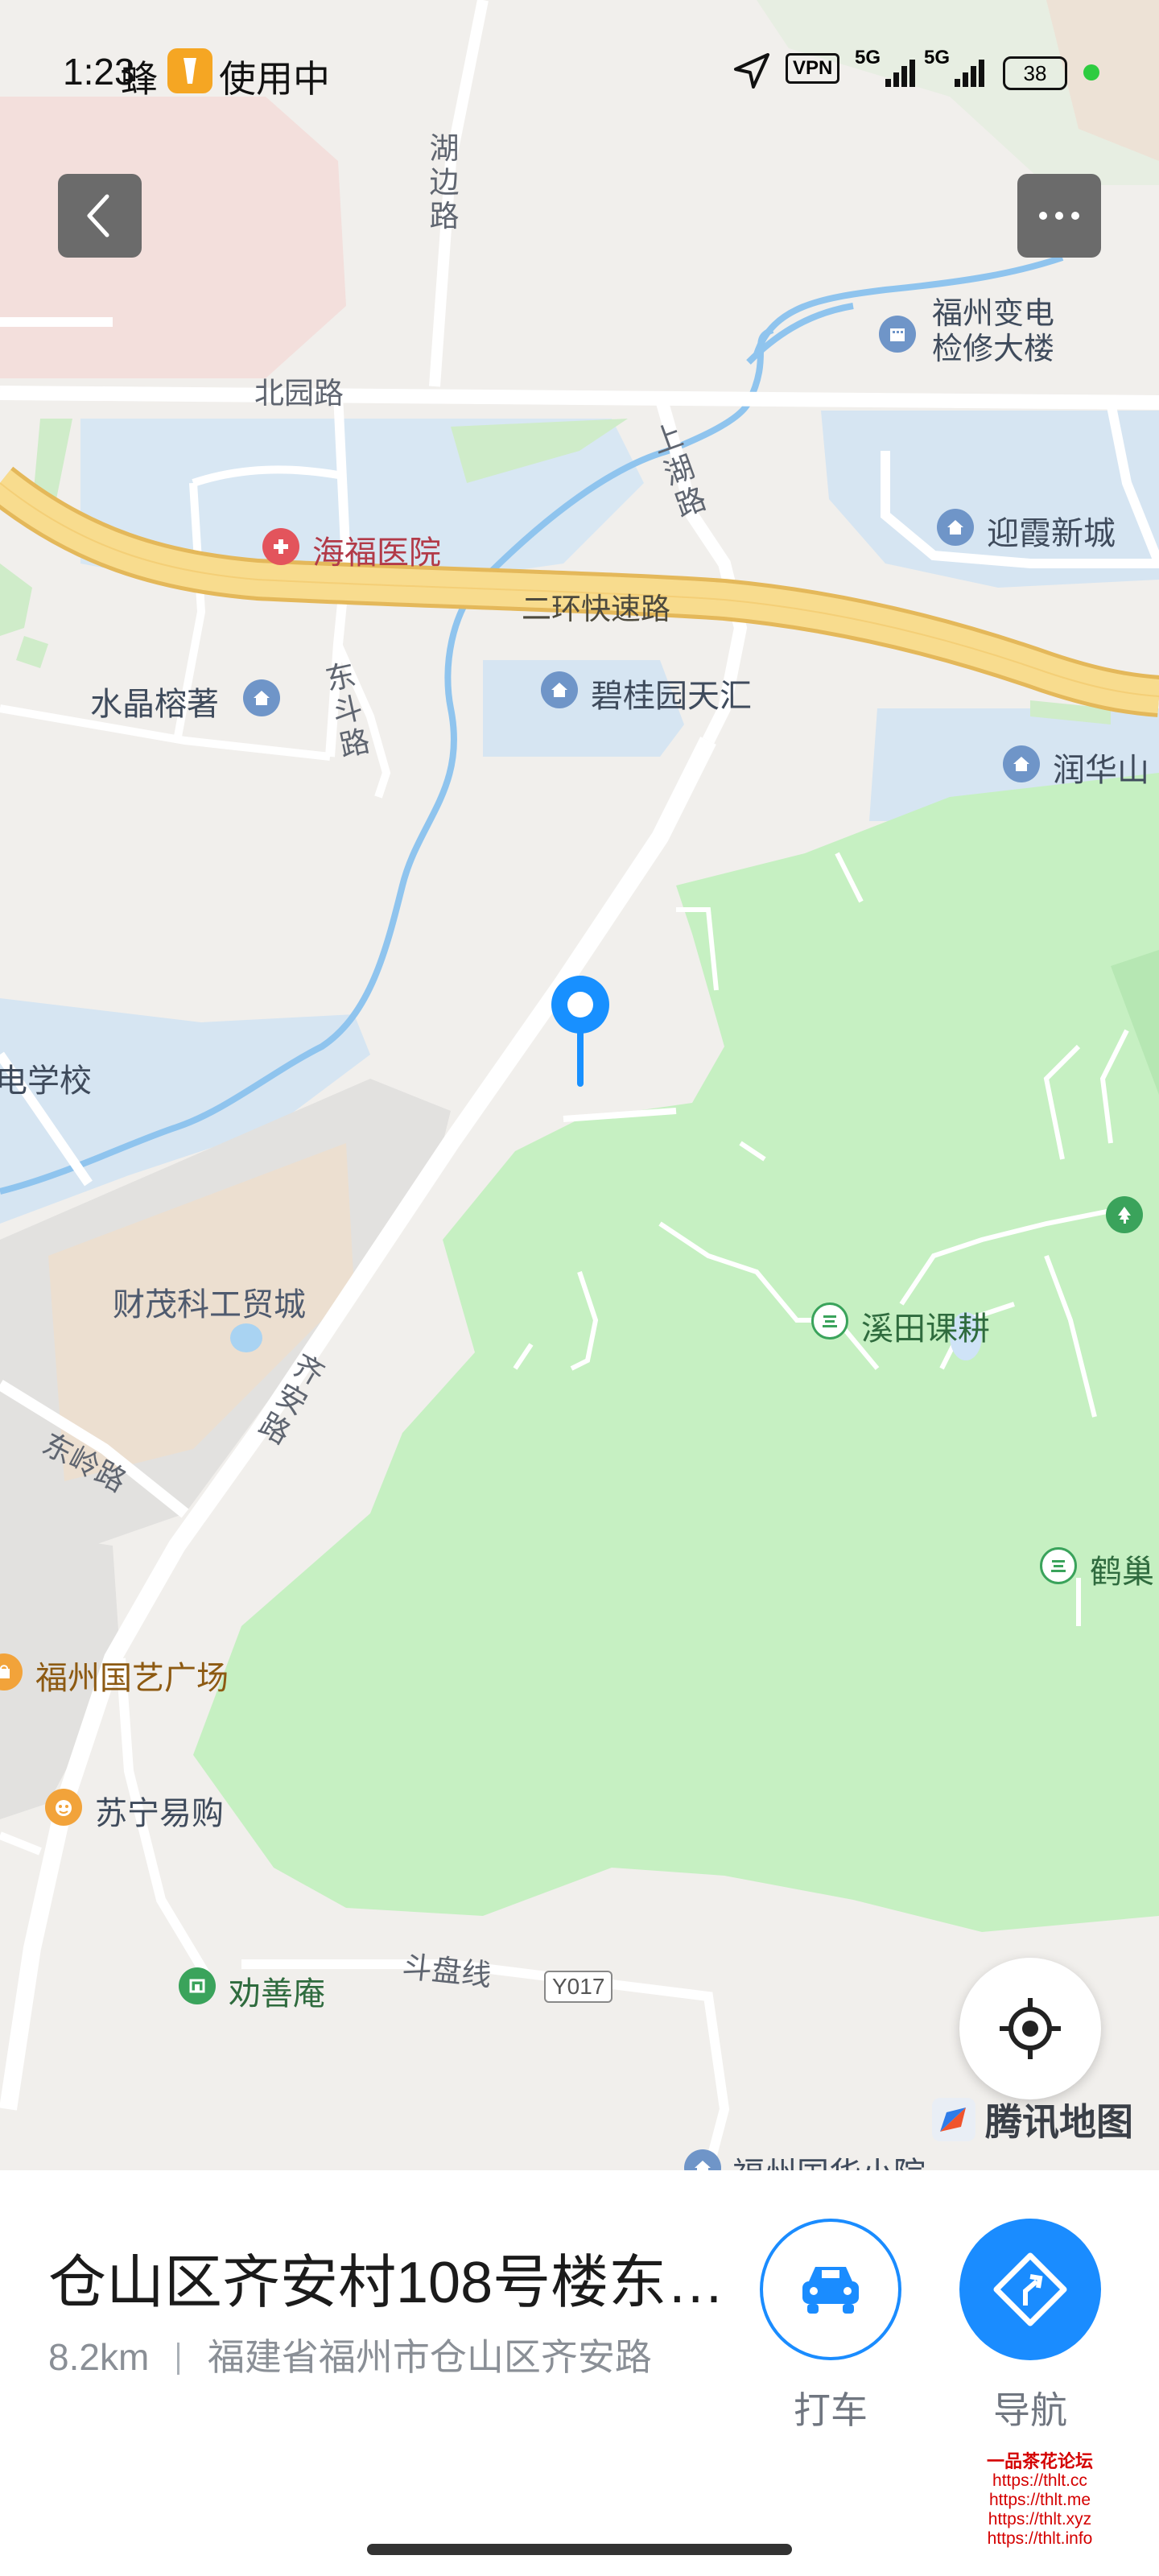 The height and width of the screenshot is (2576, 1159). Describe the element at coordinates (1101, 767) in the screenshot. I see `poi-label-runhua: 润华山` at that location.